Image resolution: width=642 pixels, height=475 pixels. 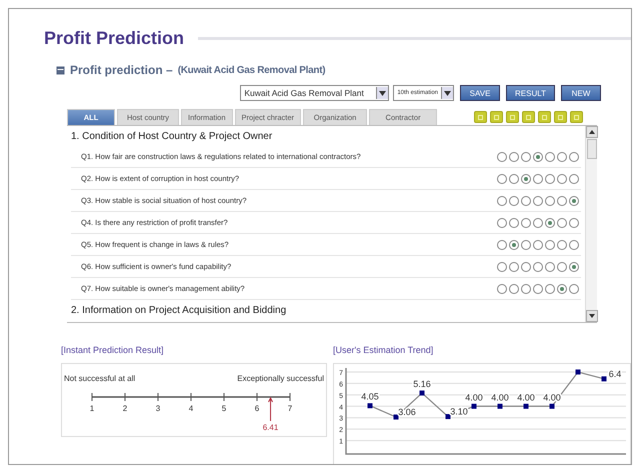 I want to click on scale-tick-label: 2, so click(x=125, y=408).